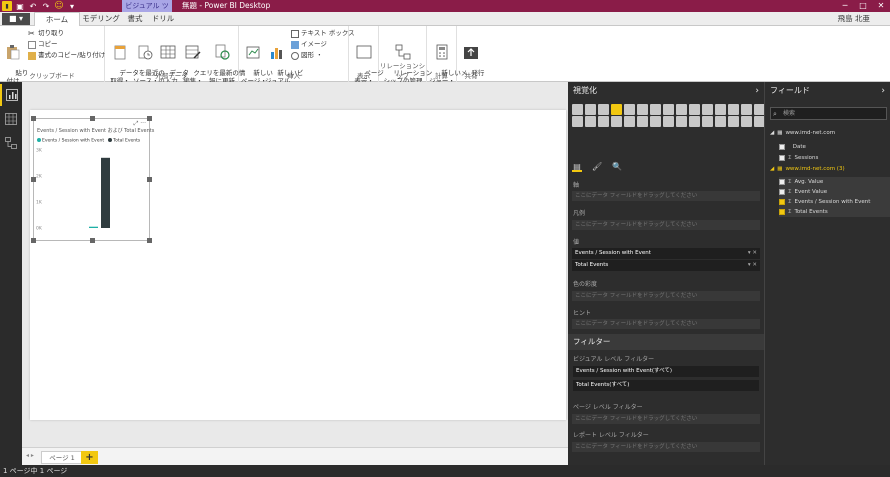 This screenshot has height=477, width=890. What do you see at coordinates (33, 6) in the screenshot?
I see `undo-icon: ↶` at bounding box center [33, 6].